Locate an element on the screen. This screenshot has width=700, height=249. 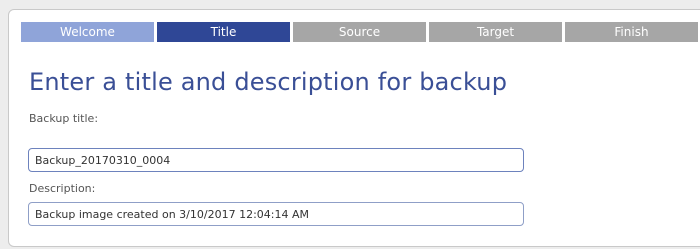
step-label: Target is located at coordinates (495, 32).